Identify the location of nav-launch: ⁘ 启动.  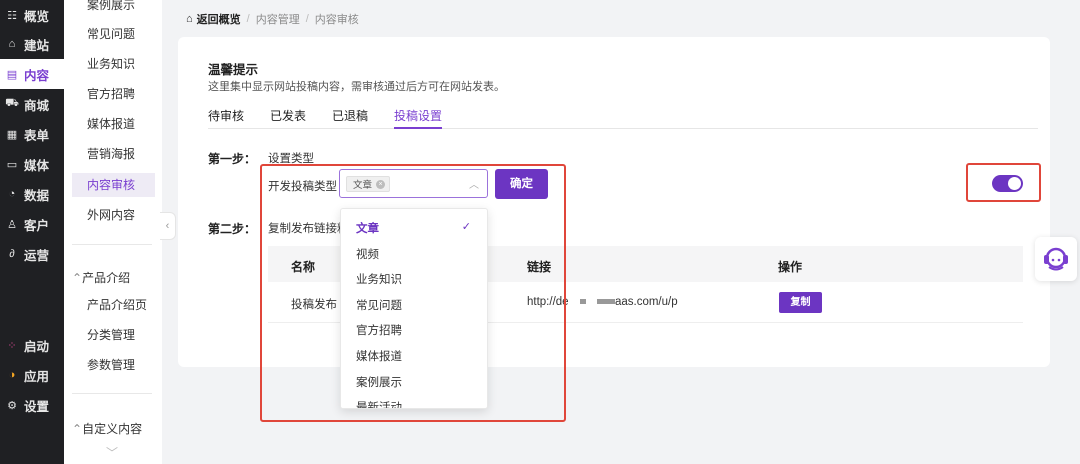
(32, 345).